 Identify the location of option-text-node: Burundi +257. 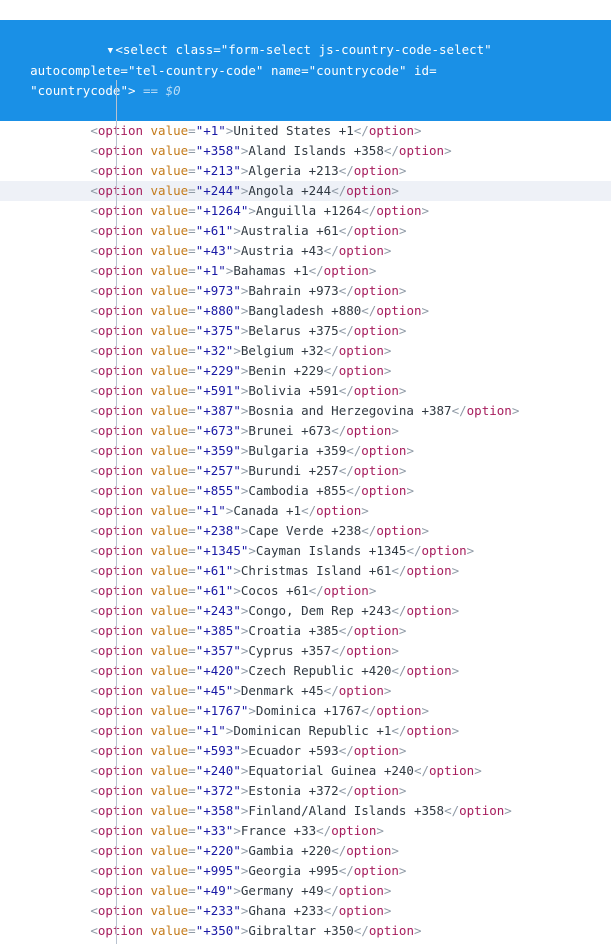
(293, 470).